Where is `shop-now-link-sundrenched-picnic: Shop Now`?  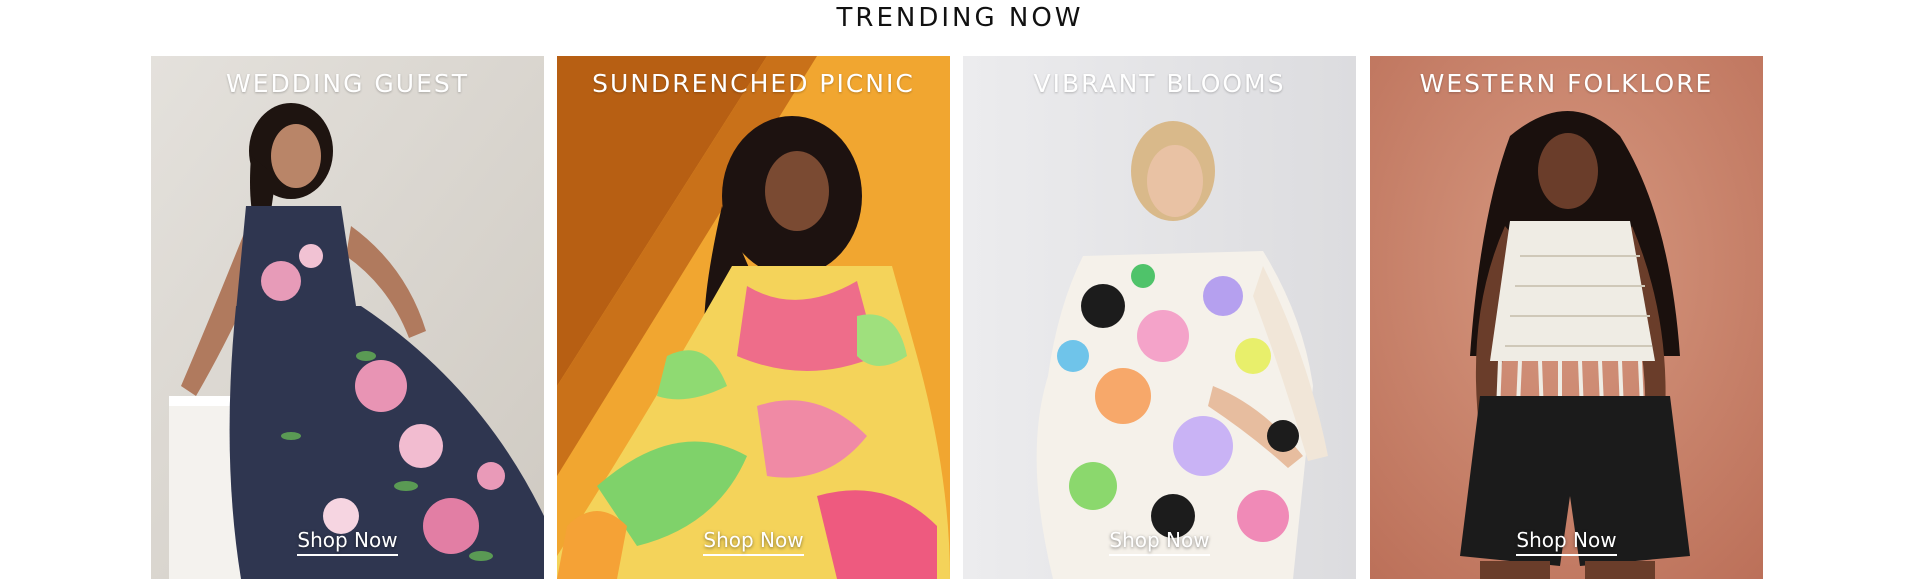
shop-now-link-sundrenched-picnic: Shop Now is located at coordinates (753, 541).